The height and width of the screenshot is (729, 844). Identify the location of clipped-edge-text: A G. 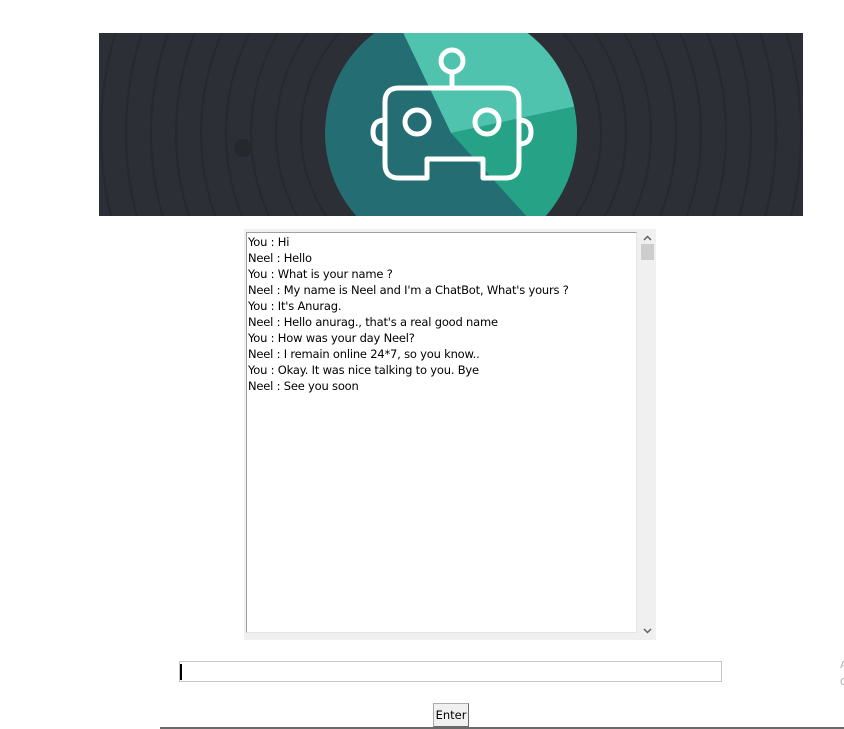
(842, 674).